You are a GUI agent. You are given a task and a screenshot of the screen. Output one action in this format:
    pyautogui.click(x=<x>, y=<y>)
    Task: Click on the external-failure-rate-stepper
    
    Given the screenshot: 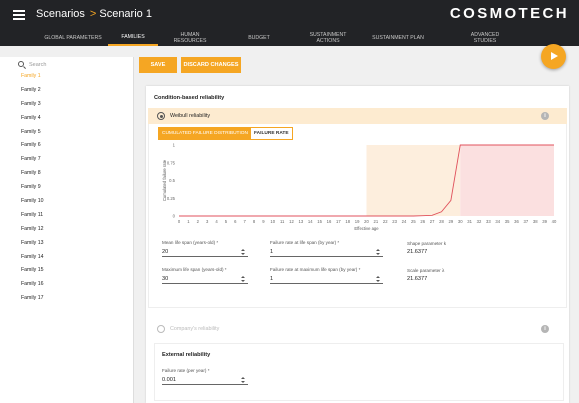 What is the action you would take?
    pyautogui.click(x=243, y=380)
    